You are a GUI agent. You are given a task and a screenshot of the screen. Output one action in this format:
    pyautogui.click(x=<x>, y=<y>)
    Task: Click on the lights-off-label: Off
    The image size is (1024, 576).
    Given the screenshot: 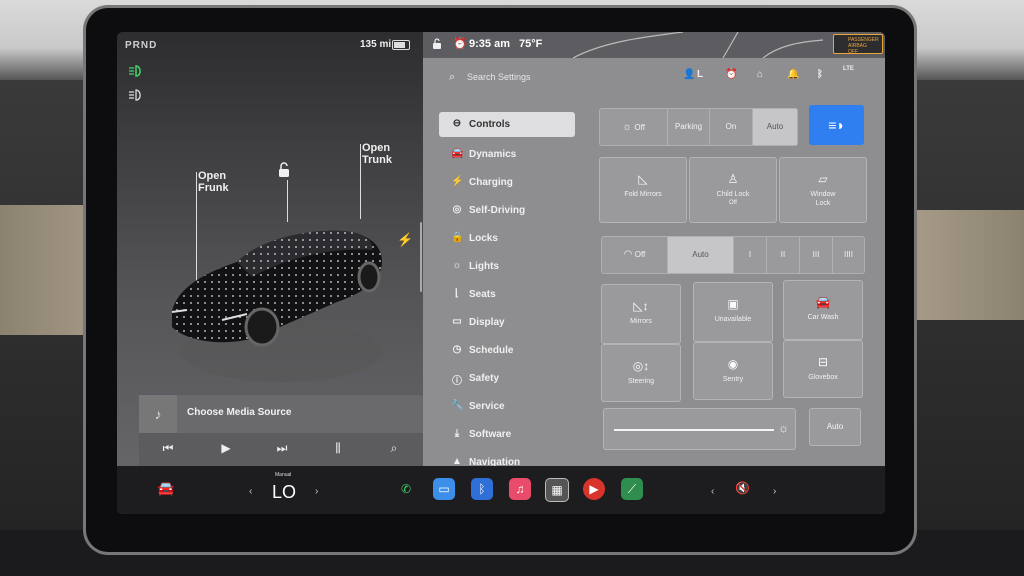 What is the action you would take?
    pyautogui.click(x=639, y=127)
    